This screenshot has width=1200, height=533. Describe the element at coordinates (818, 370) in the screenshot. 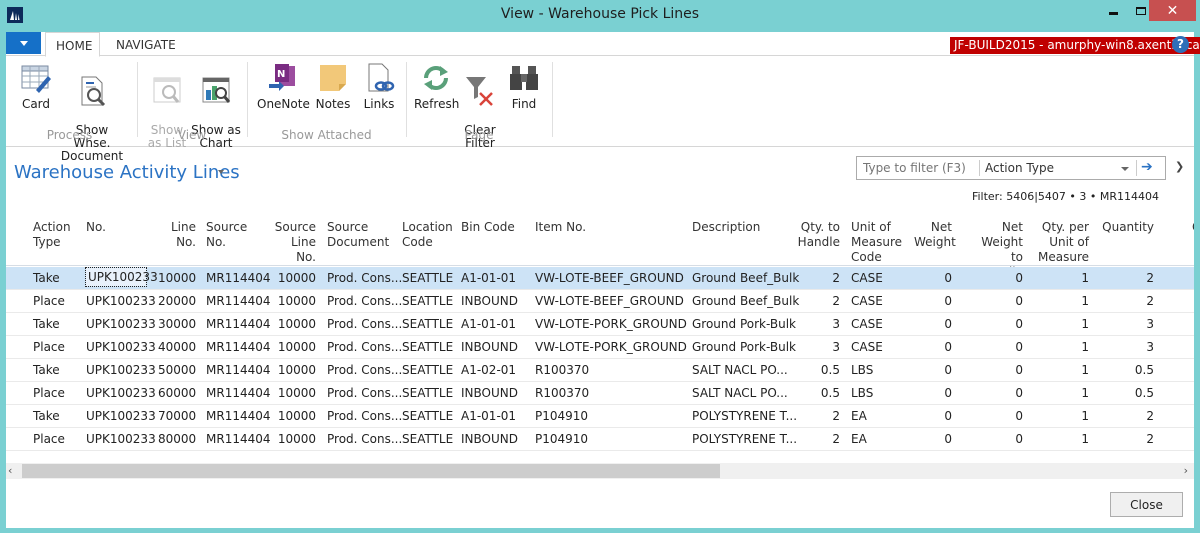

I see `cell-qty-to-handle: 0.5` at that location.